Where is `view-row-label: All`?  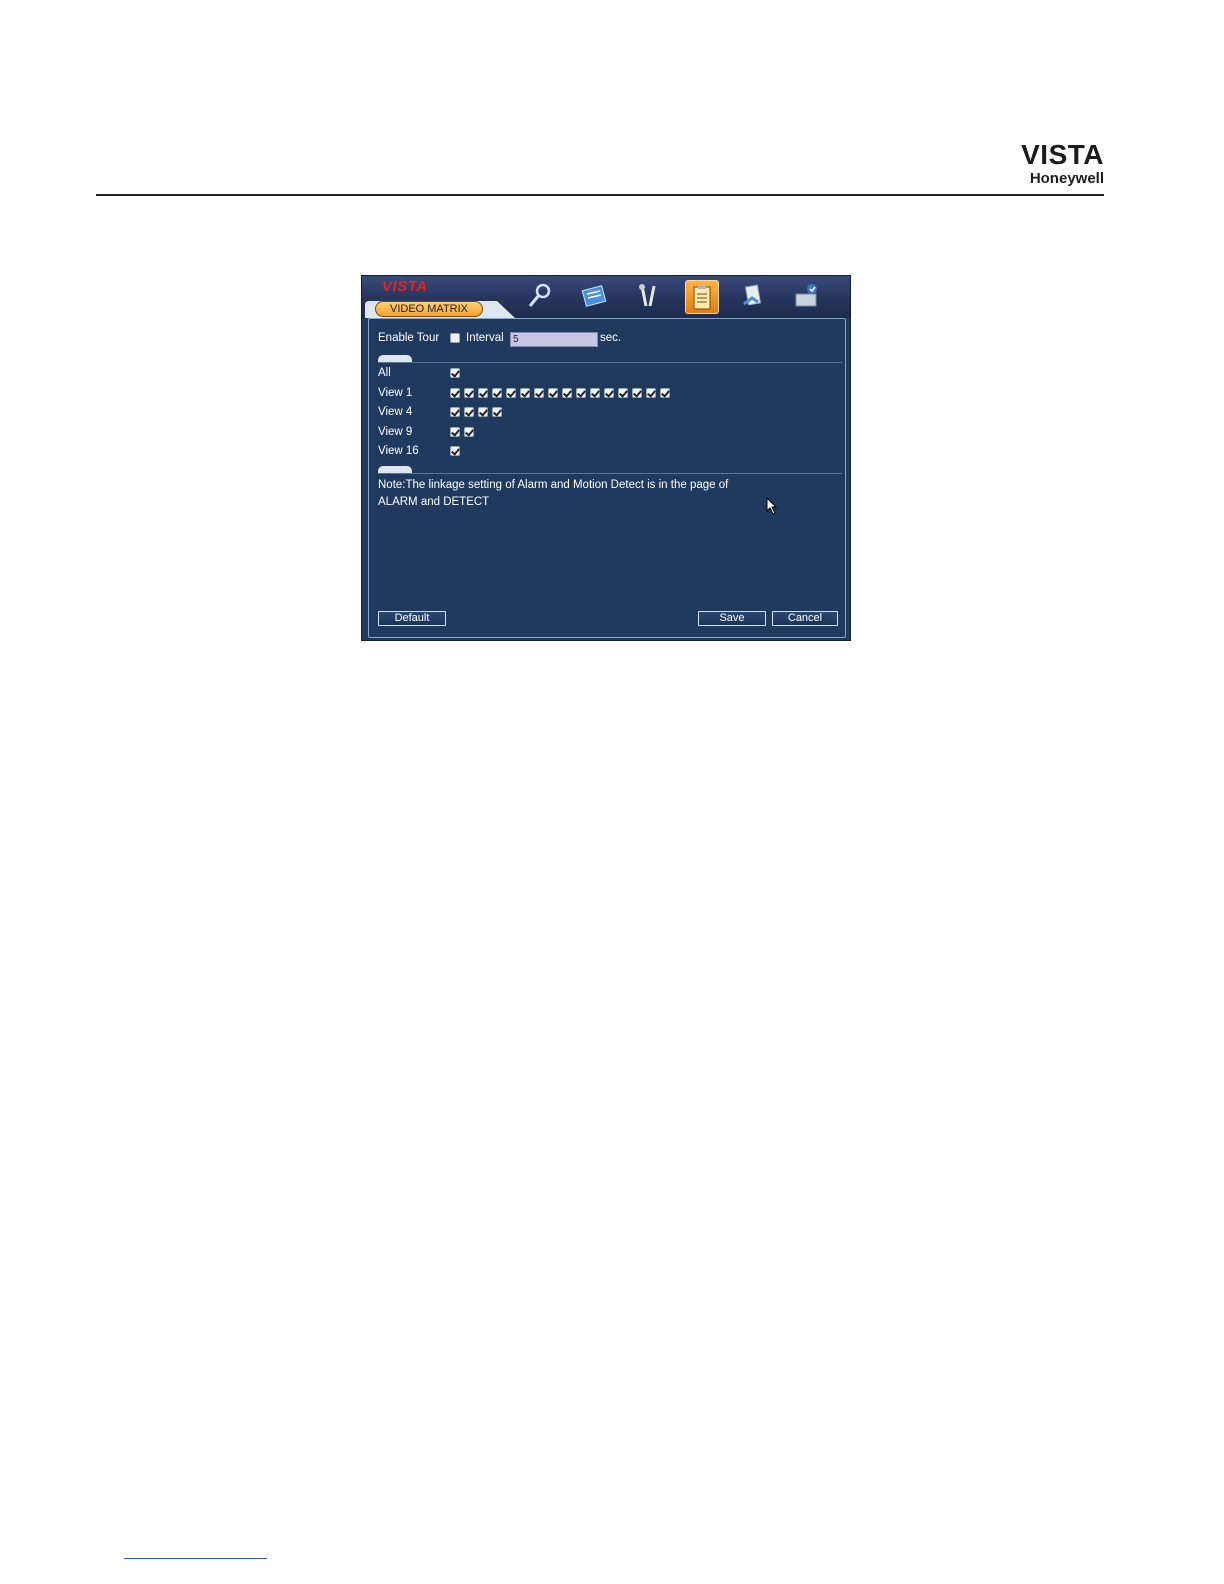 view-row-label: All is located at coordinates (384, 373).